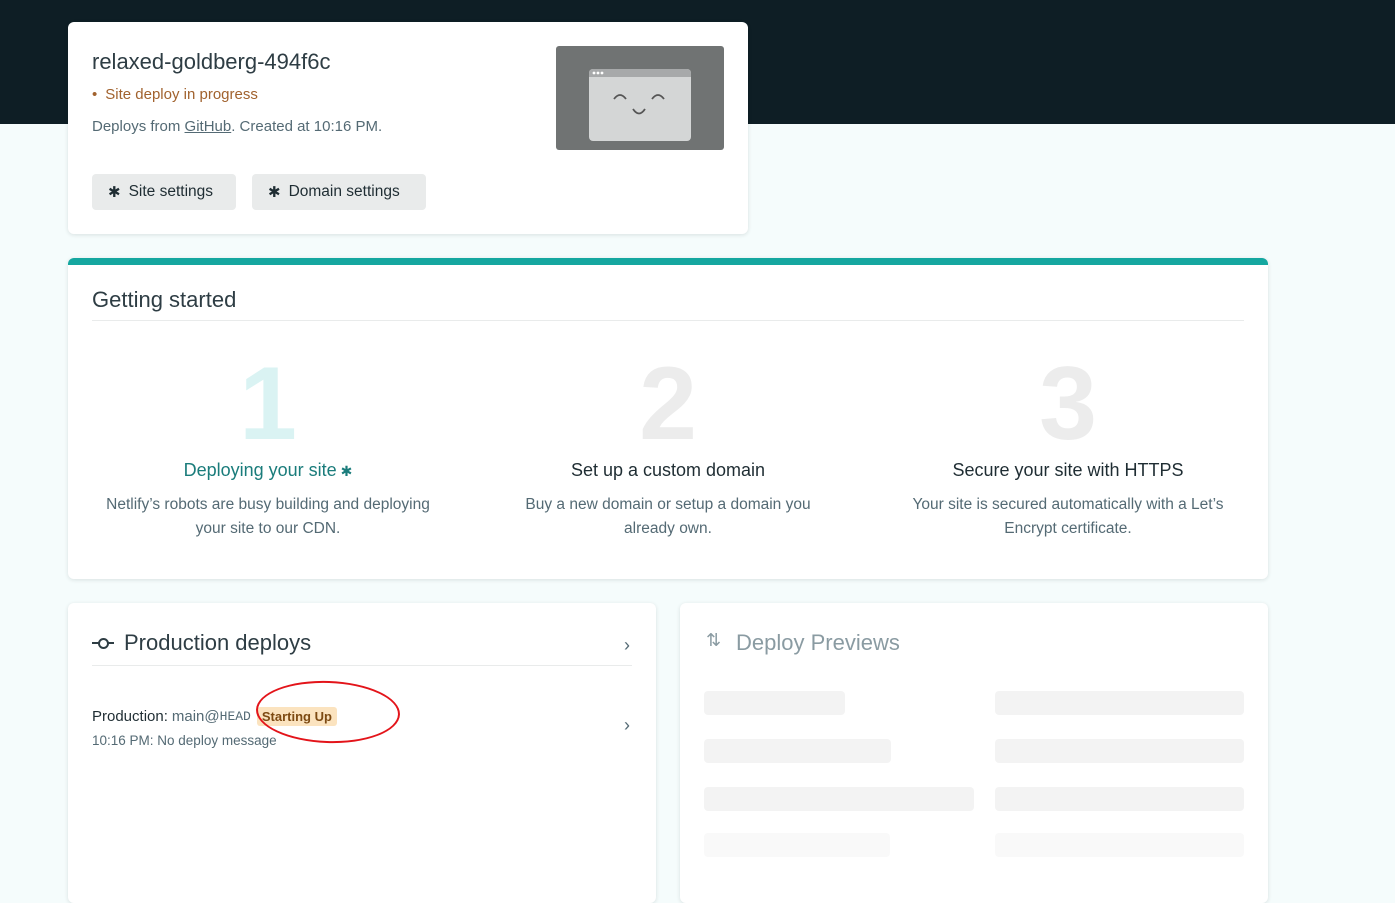 The width and height of the screenshot is (1395, 903). I want to click on site-settings-button: ✱ Site settings, so click(164, 192).